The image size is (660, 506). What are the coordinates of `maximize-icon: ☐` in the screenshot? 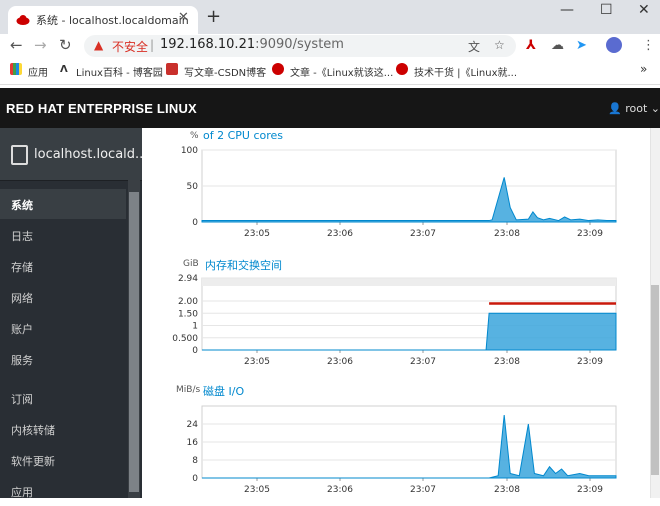 It's located at (606, 10).